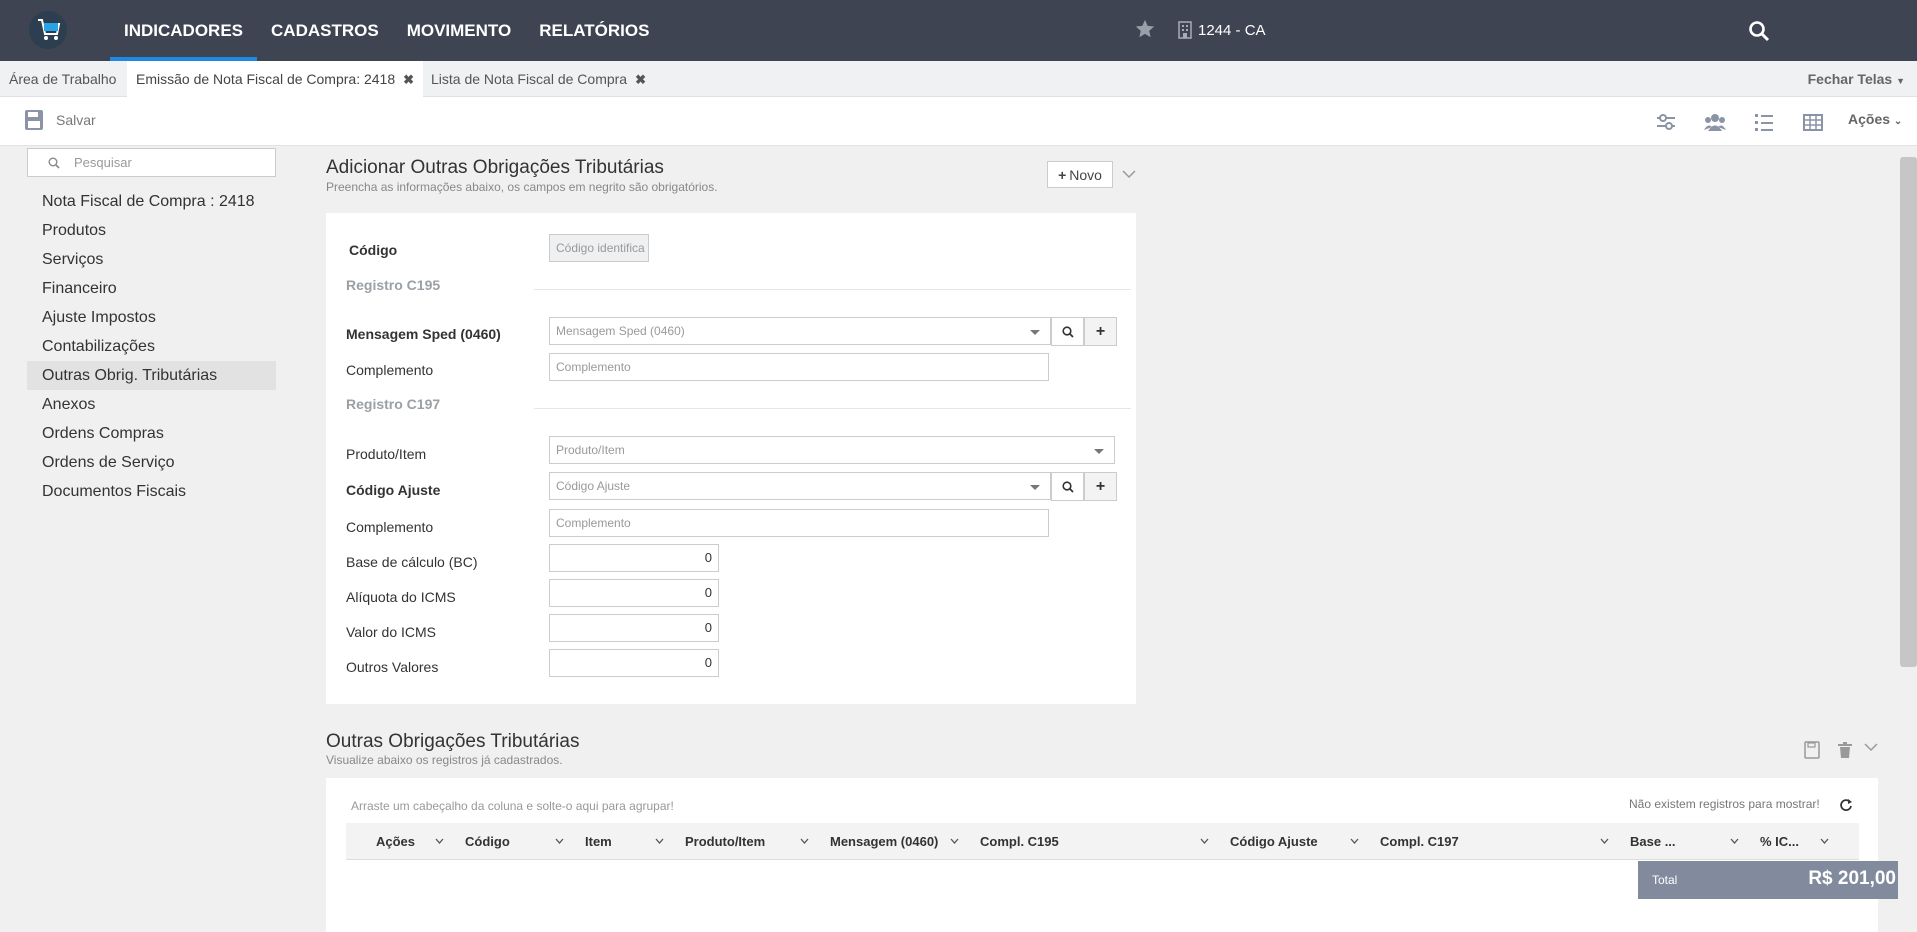 Image resolution: width=1917 pixels, height=932 pixels. I want to click on sidebar-item-servicos: Serviços, so click(151, 259).